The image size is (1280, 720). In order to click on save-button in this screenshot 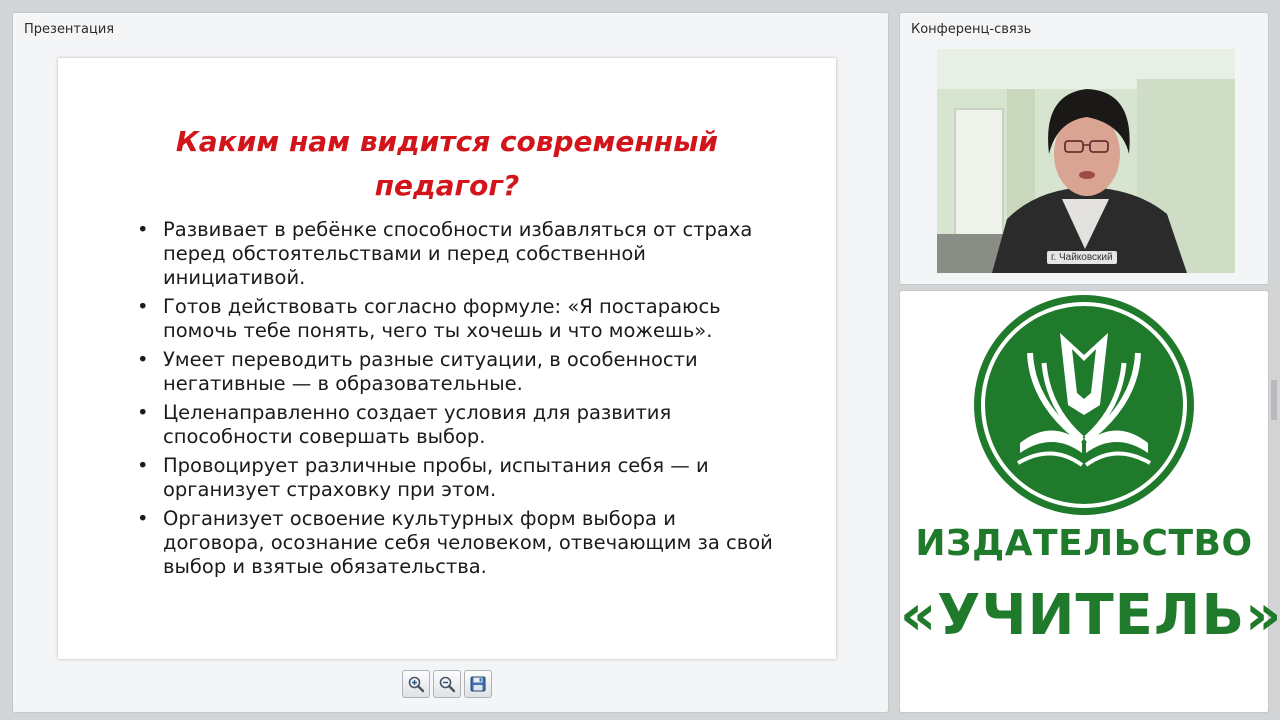, I will do `click(478, 684)`.